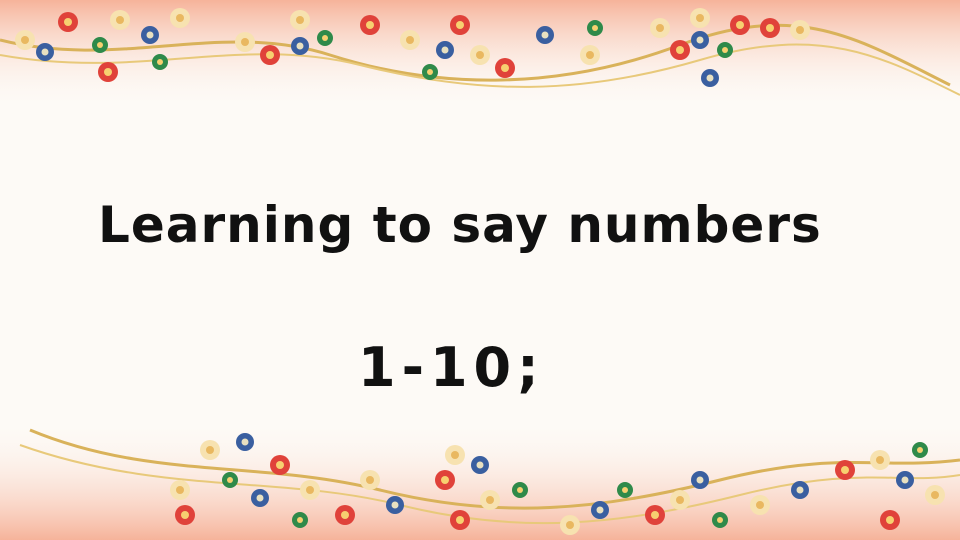 This screenshot has height=540, width=960. I want to click on slide-subtitle: 1-10;, so click(451, 367).